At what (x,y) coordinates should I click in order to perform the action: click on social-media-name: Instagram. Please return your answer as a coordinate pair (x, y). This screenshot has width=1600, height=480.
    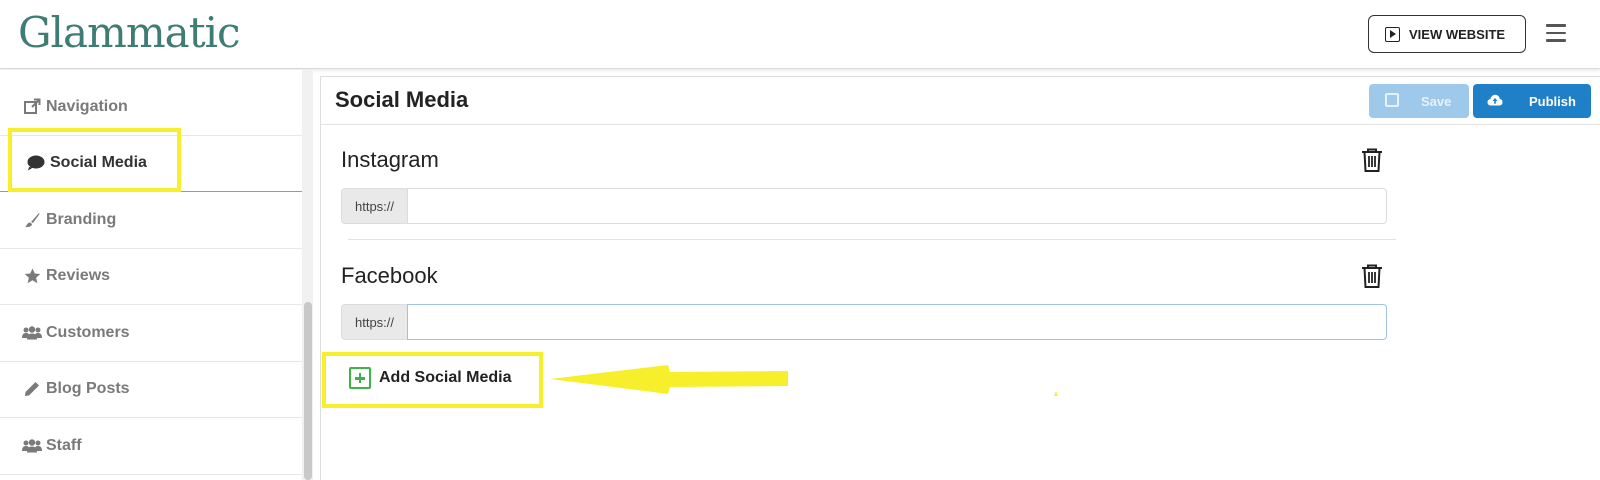
    Looking at the image, I should click on (390, 159).